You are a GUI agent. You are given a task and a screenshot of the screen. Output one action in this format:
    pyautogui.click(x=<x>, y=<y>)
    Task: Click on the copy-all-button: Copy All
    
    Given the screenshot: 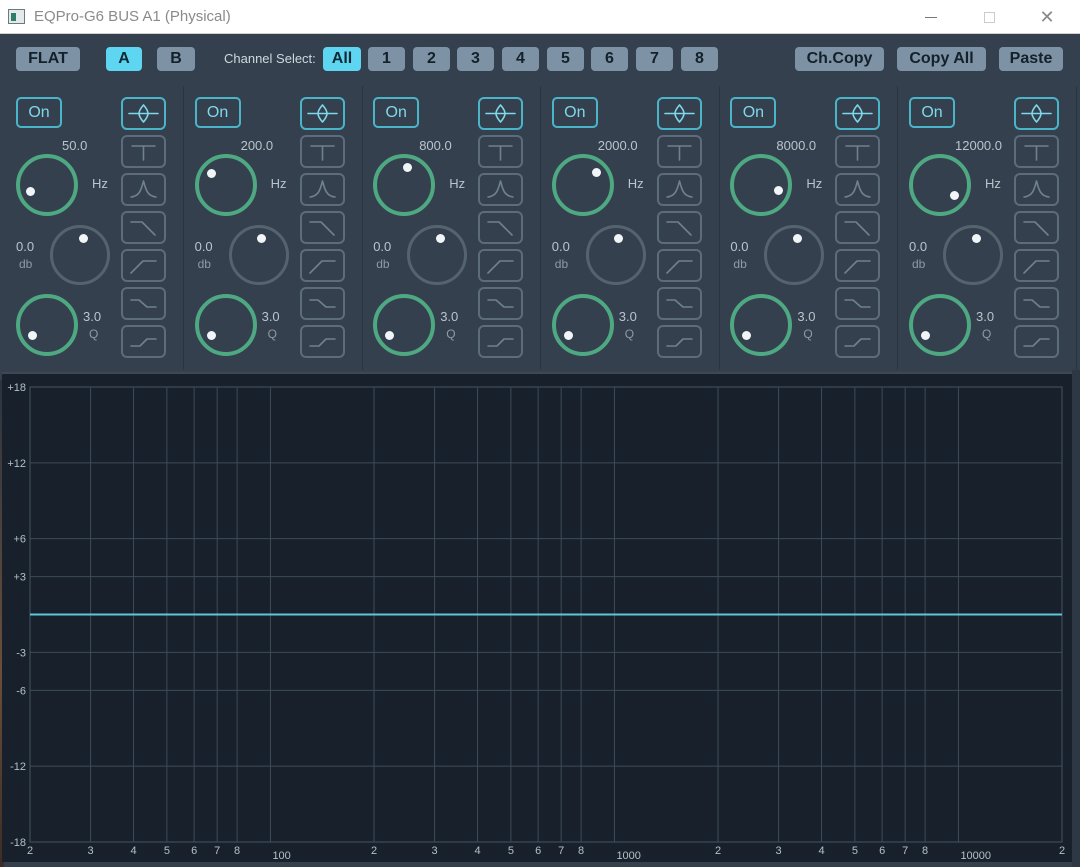 What is the action you would take?
    pyautogui.click(x=941, y=59)
    